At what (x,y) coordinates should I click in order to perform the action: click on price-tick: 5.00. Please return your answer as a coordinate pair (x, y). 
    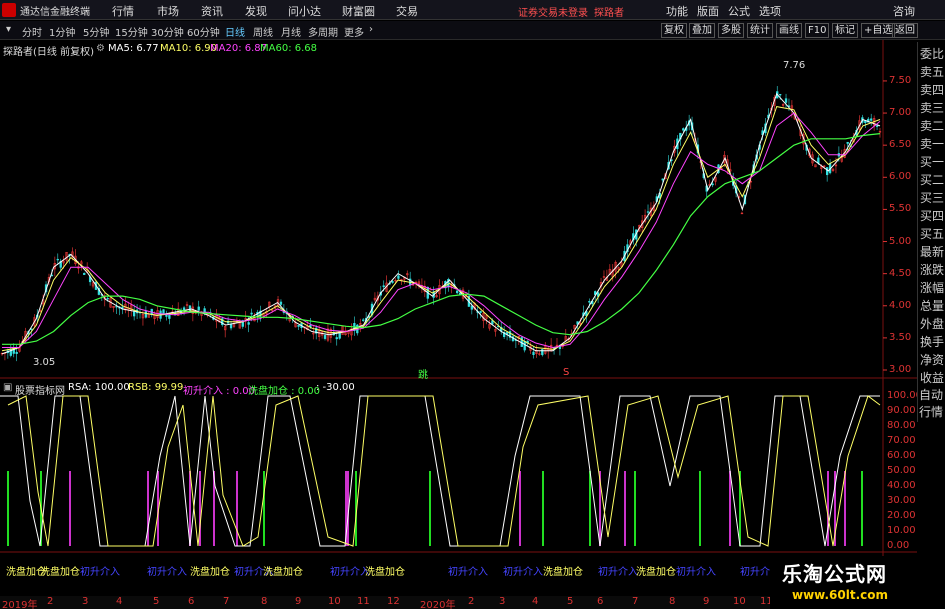
    Looking at the image, I should click on (900, 241).